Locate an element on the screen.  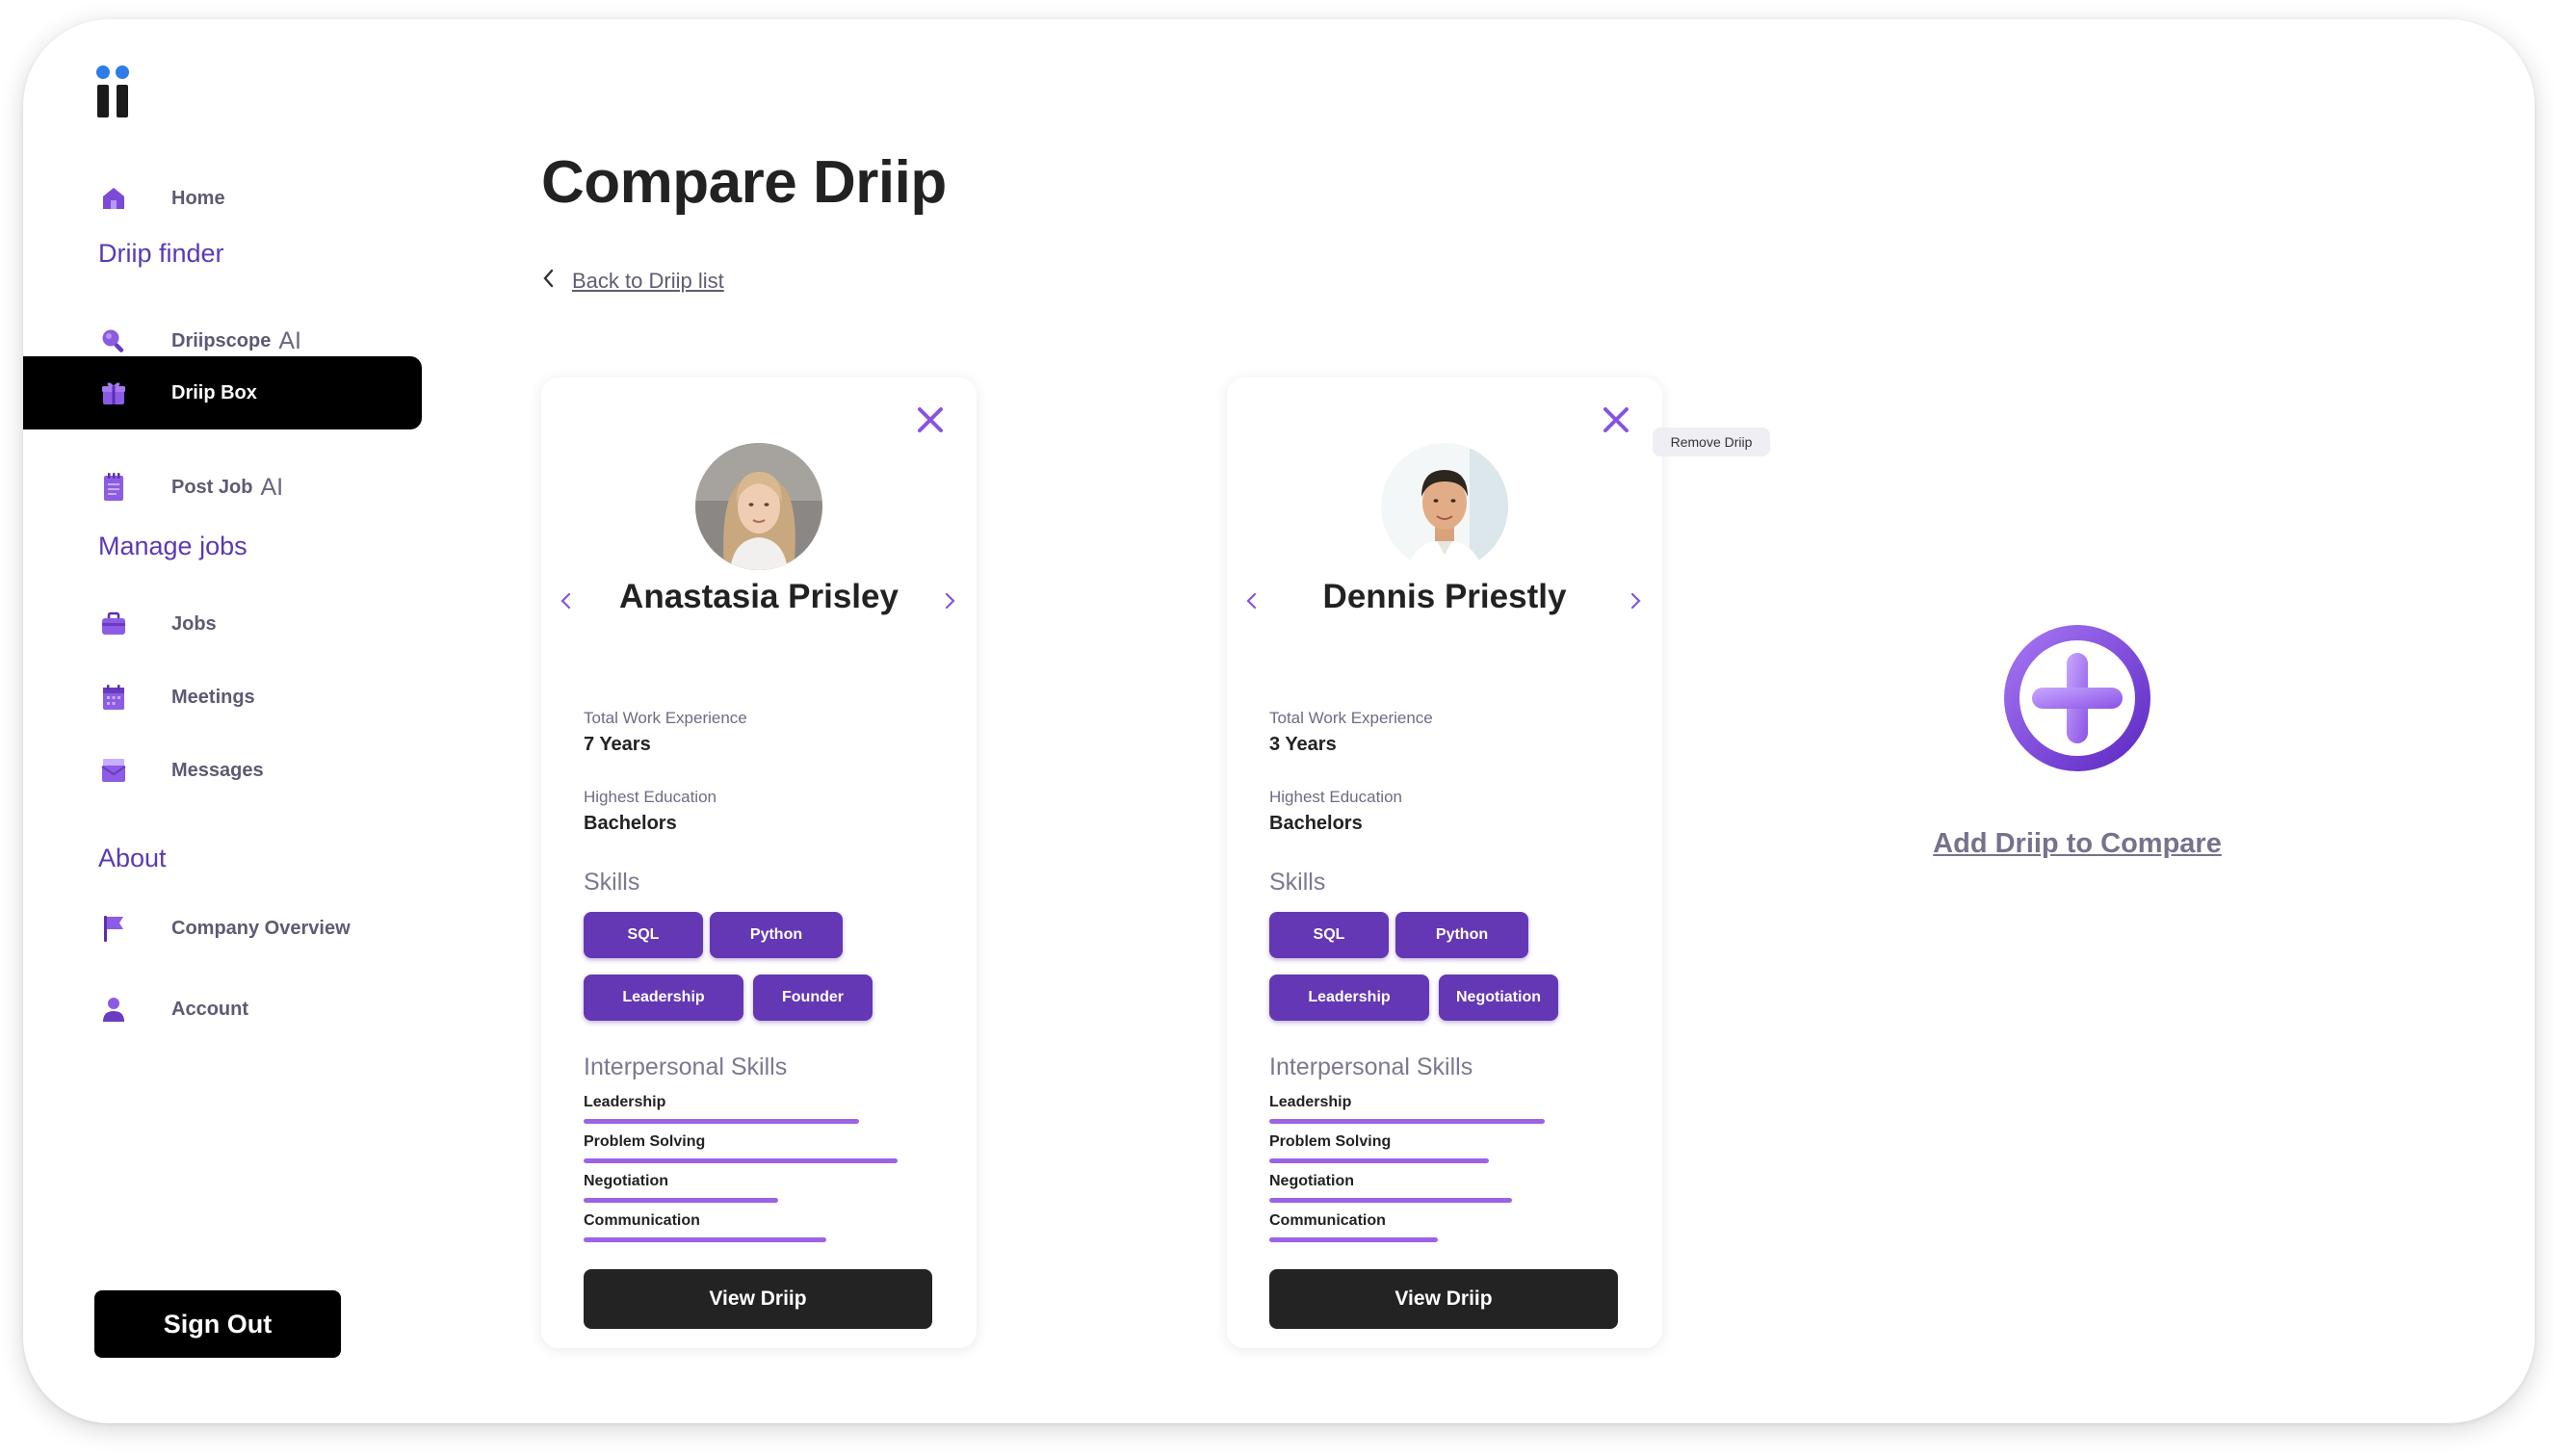
sidebar-item-label: Jobs is located at coordinates (194, 623).